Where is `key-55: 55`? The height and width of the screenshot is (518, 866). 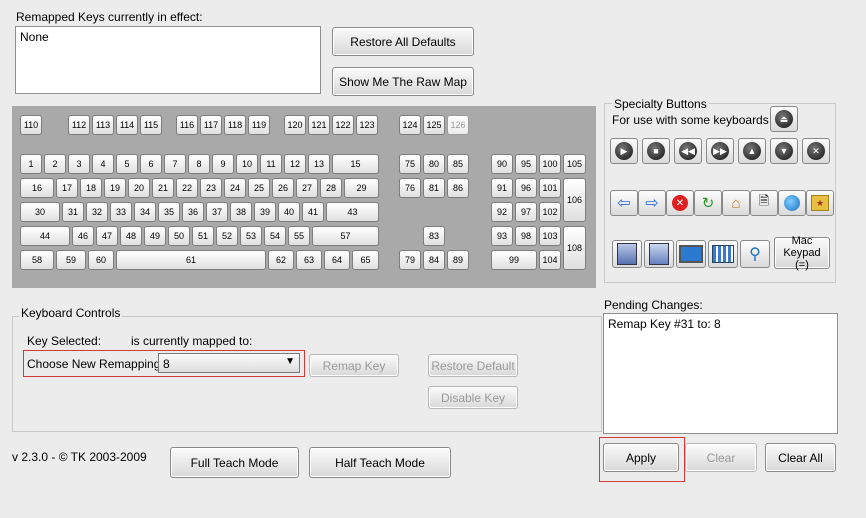
key-55: 55 is located at coordinates (299, 236).